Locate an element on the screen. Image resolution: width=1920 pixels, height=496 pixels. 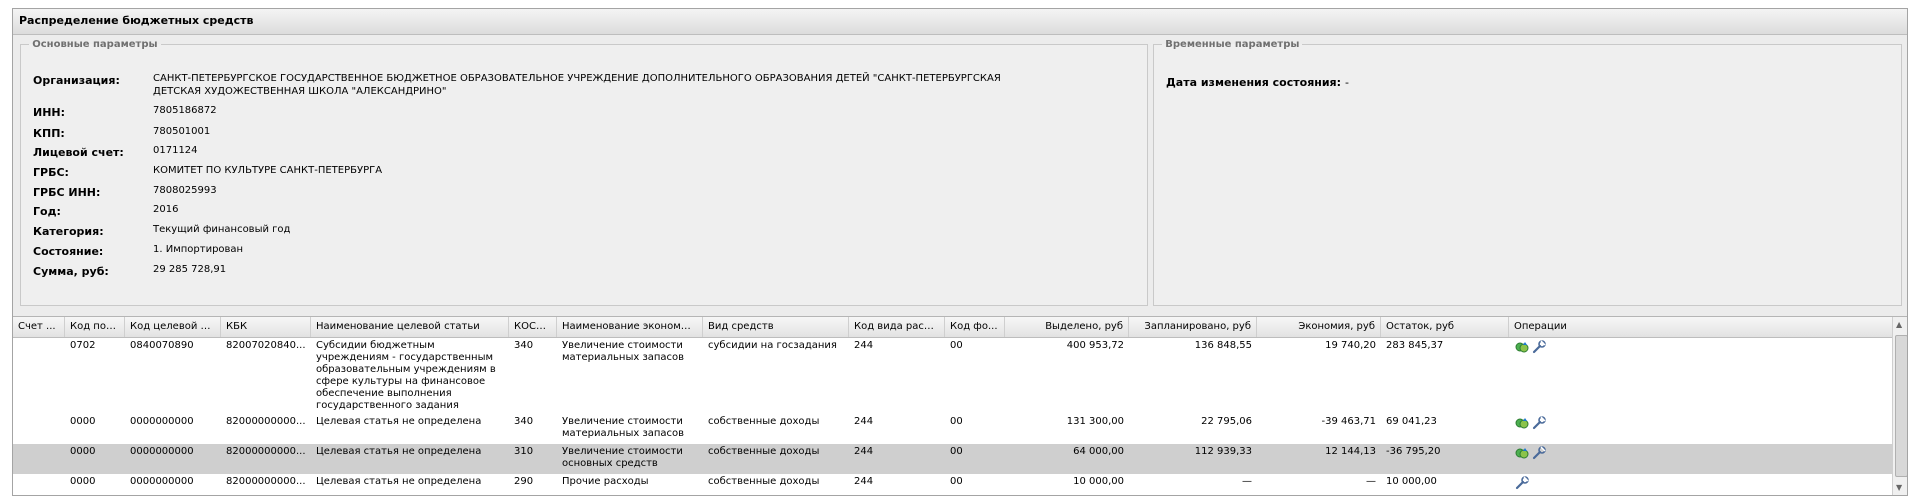
param-label: КПП: is located at coordinates (49, 133).